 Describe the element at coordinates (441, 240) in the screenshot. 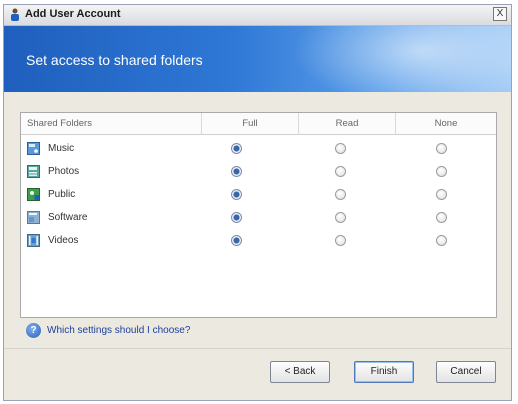

I see `radio-none-videos` at that location.